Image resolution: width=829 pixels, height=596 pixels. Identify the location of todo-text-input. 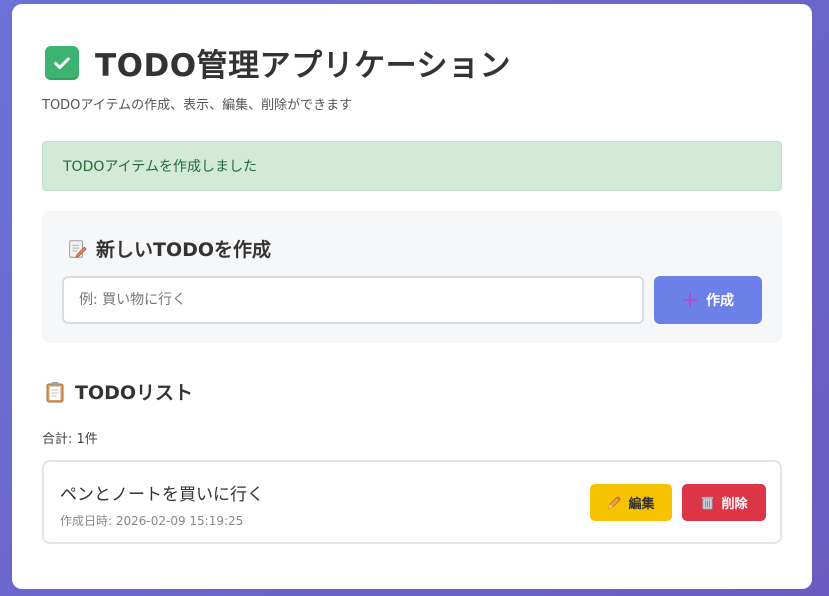
(353, 300).